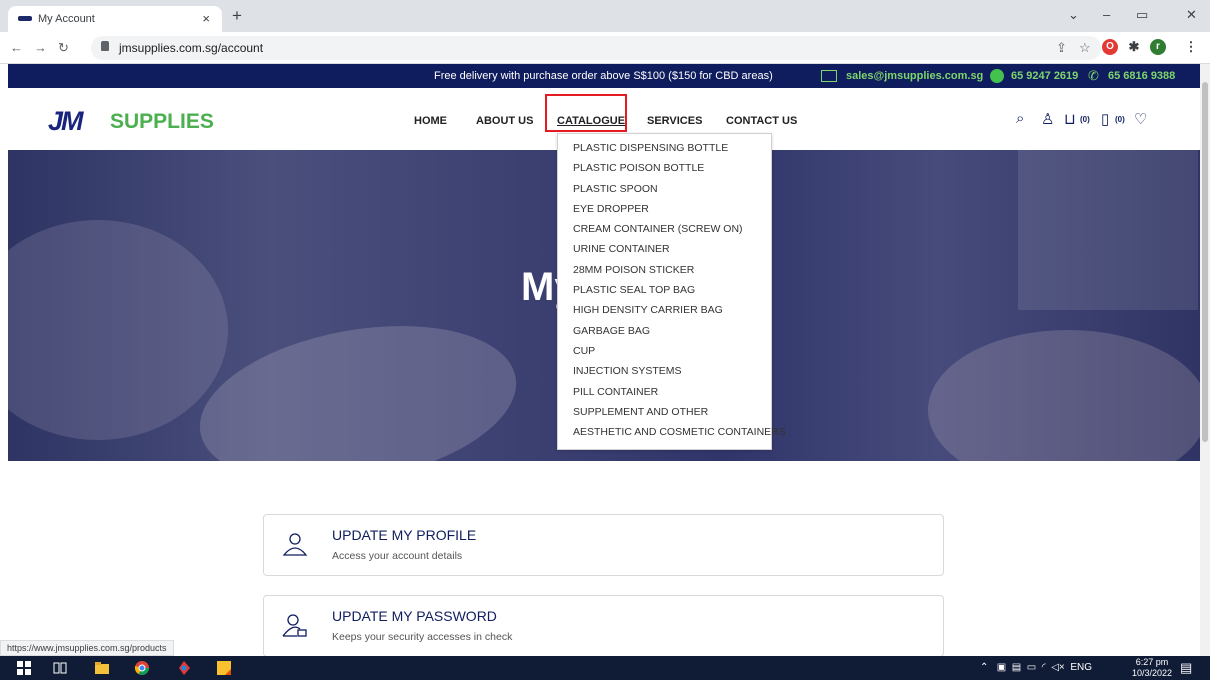 This screenshot has width=1210, height=680. I want to click on catalogue-menu-item: PLASTIC POISON BOTTLE, so click(664, 168).